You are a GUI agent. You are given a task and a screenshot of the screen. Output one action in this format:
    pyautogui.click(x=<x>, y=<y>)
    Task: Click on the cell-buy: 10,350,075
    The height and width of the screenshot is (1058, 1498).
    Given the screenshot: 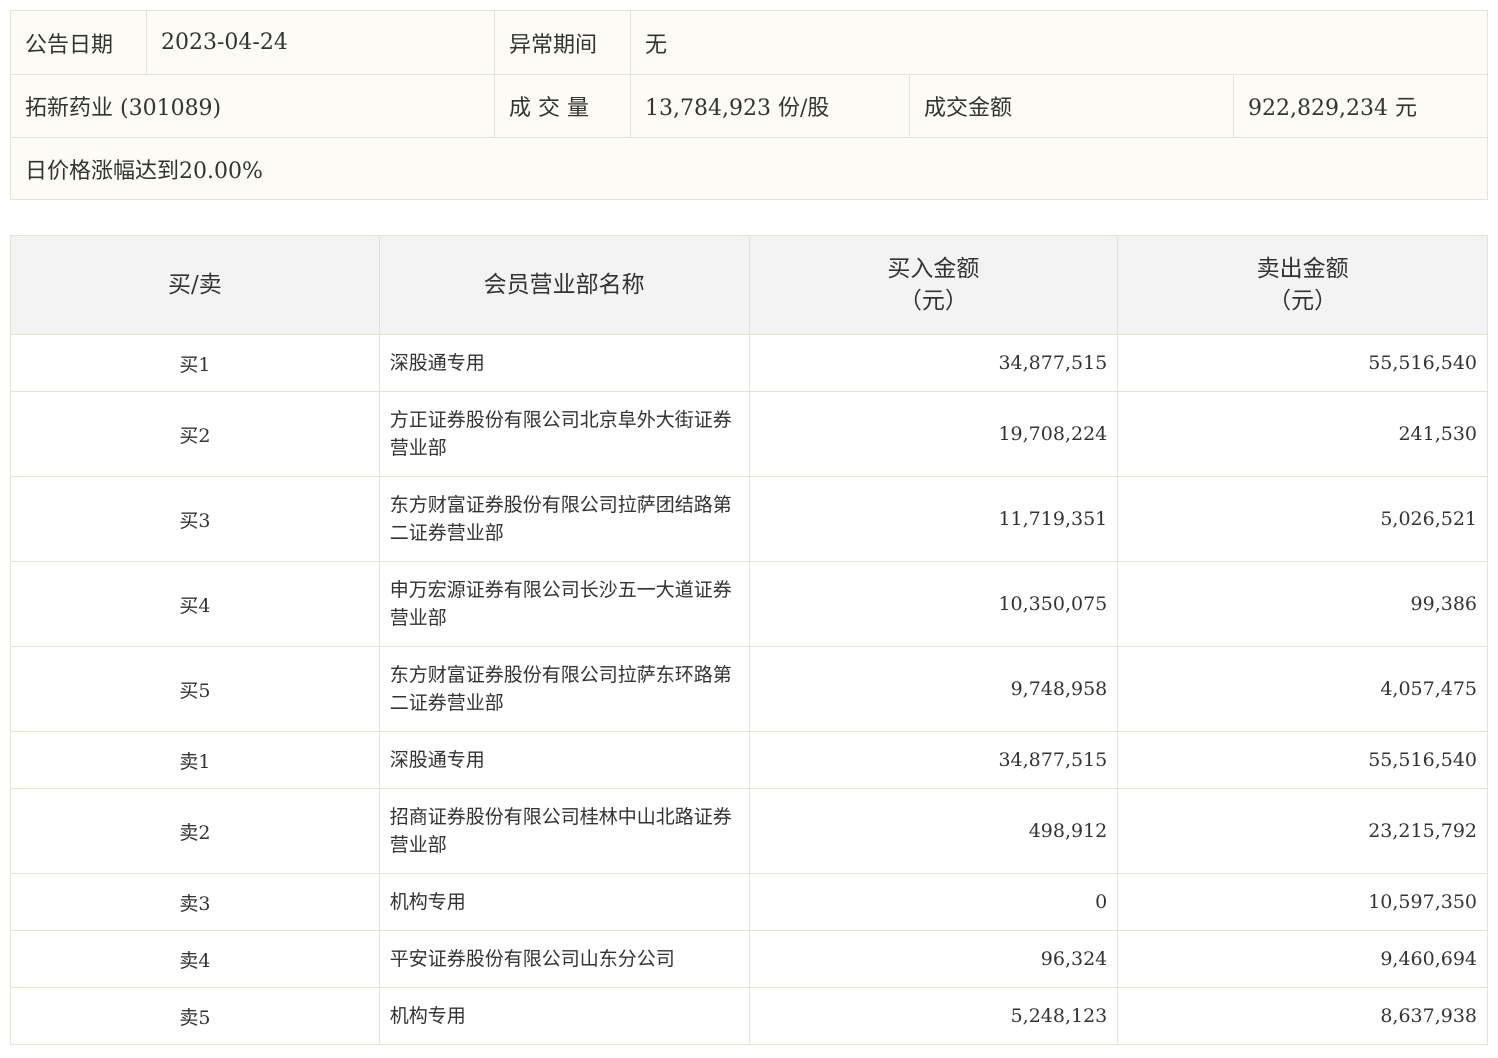 What is the action you would take?
    pyautogui.click(x=934, y=604)
    